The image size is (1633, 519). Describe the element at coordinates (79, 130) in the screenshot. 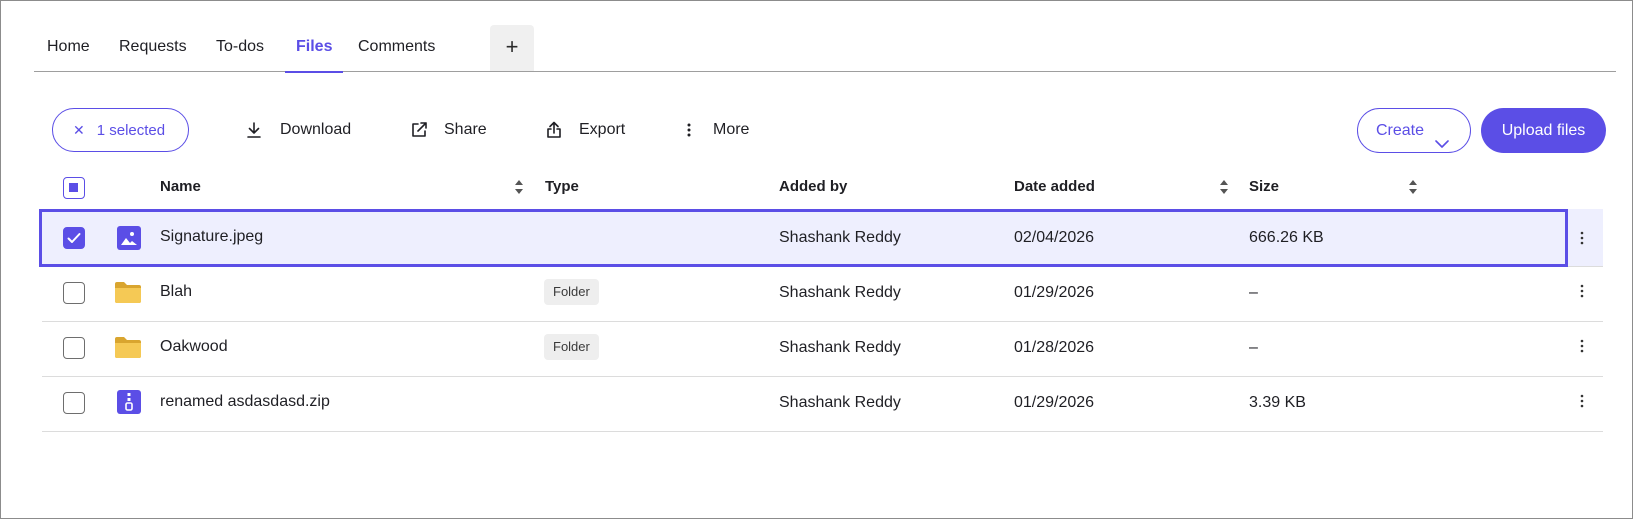

I see `close-icon: ✕` at that location.